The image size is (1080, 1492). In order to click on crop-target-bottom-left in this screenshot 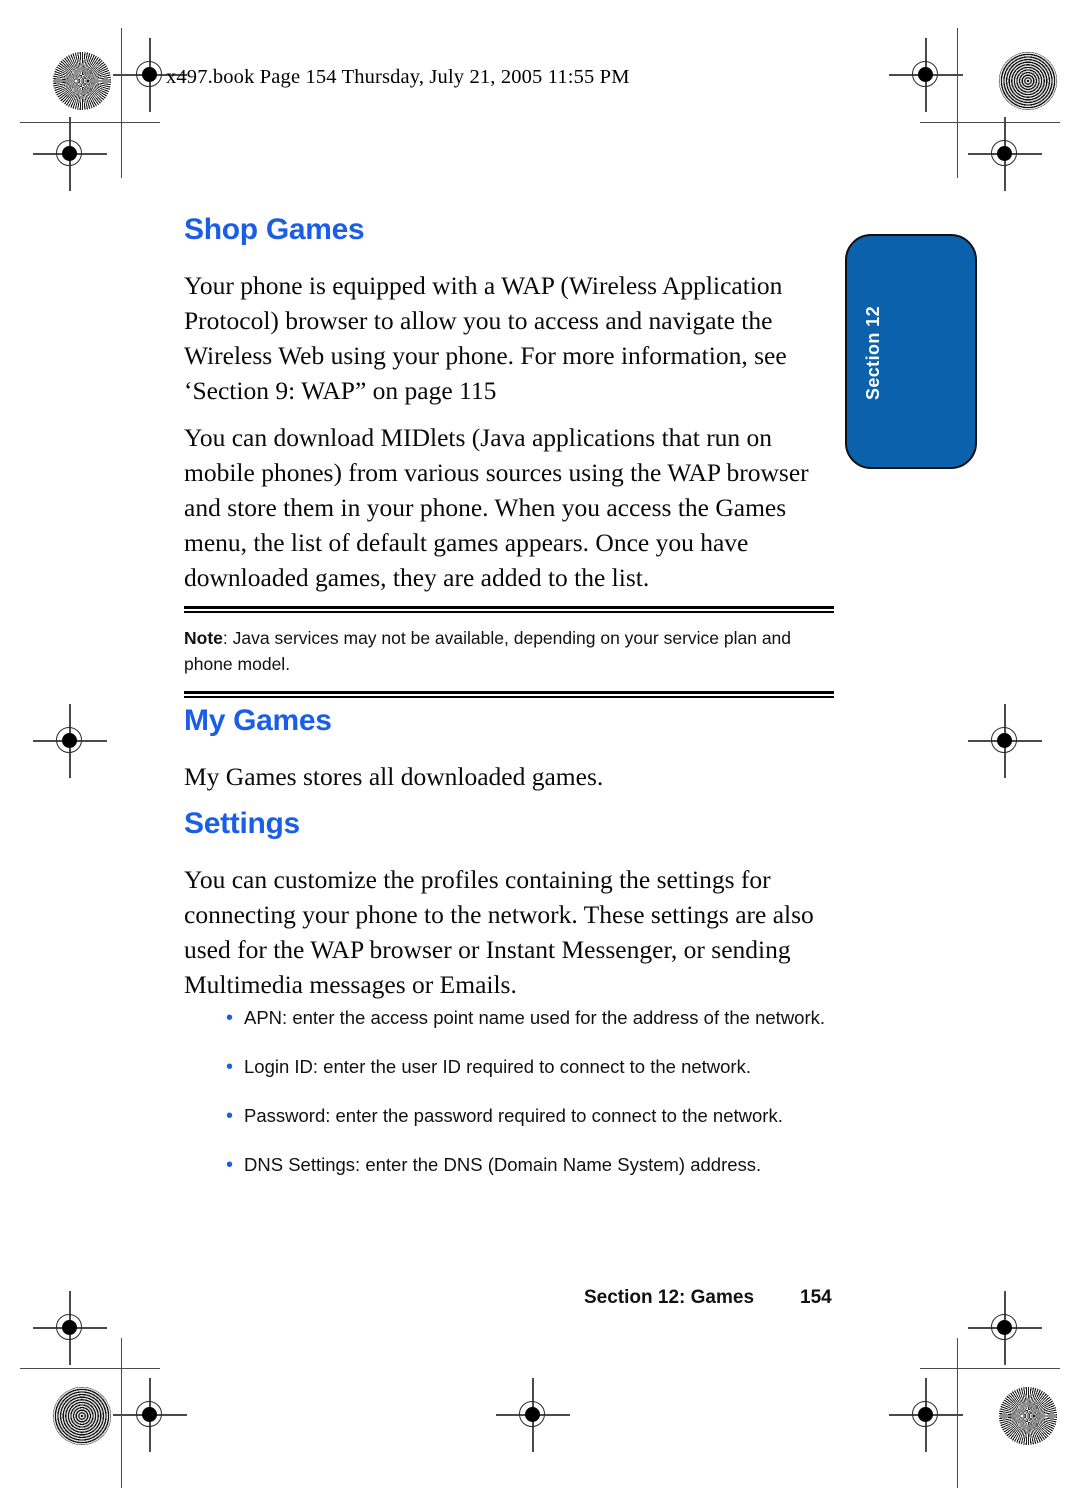, I will do `click(150, 1415)`.